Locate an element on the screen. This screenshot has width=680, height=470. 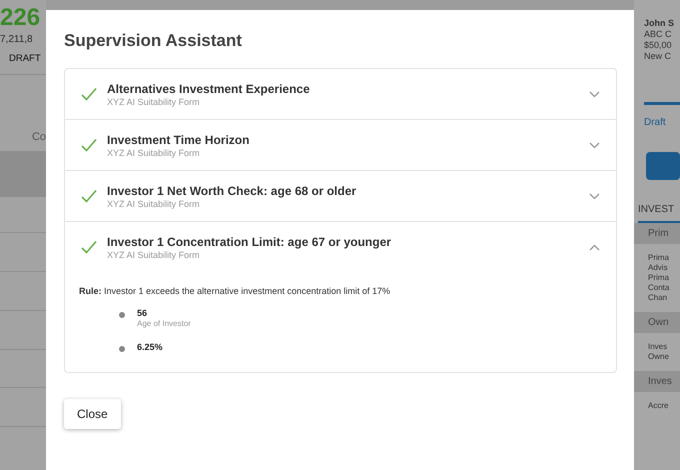
group-line: Conta is located at coordinates (659, 288).